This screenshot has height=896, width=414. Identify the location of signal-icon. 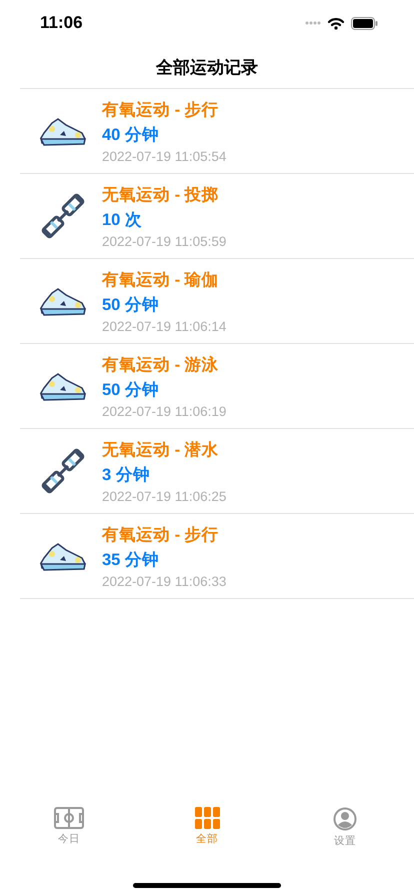
(313, 23).